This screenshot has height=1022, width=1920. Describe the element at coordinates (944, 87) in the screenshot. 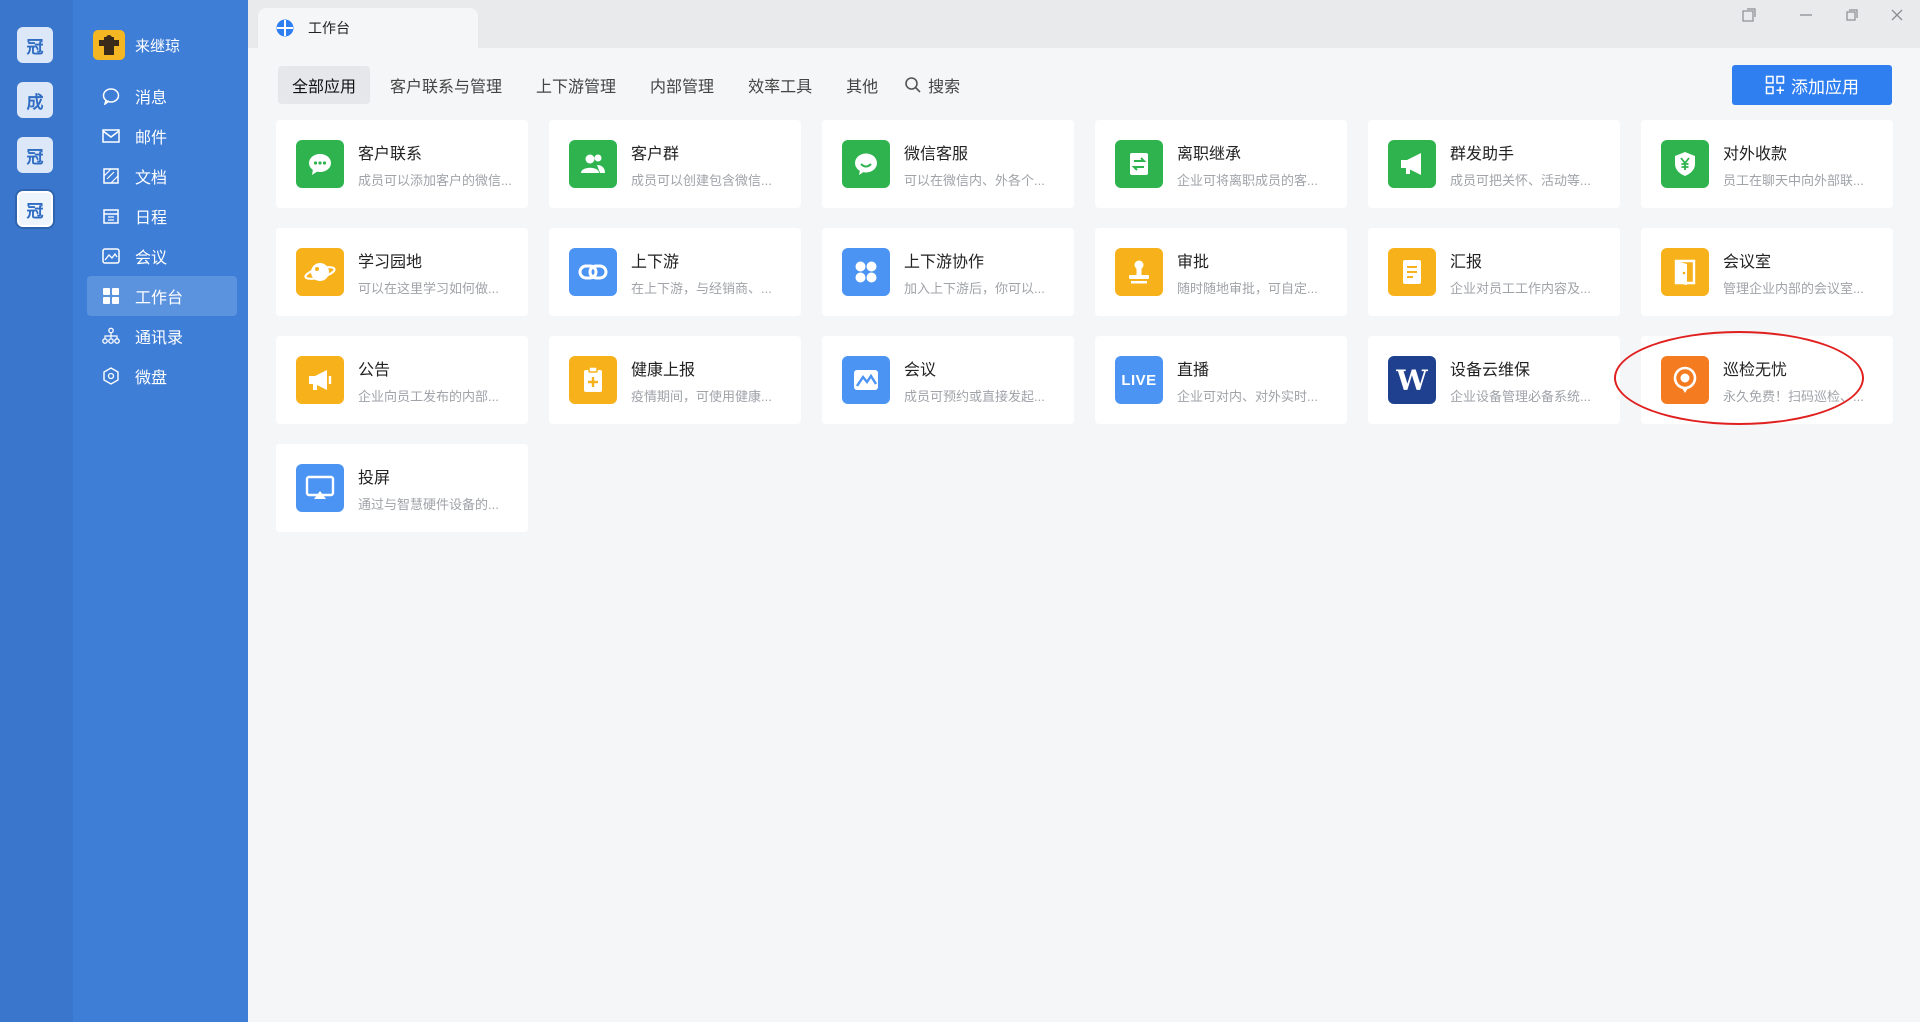

I see `search-label: 搜索` at that location.